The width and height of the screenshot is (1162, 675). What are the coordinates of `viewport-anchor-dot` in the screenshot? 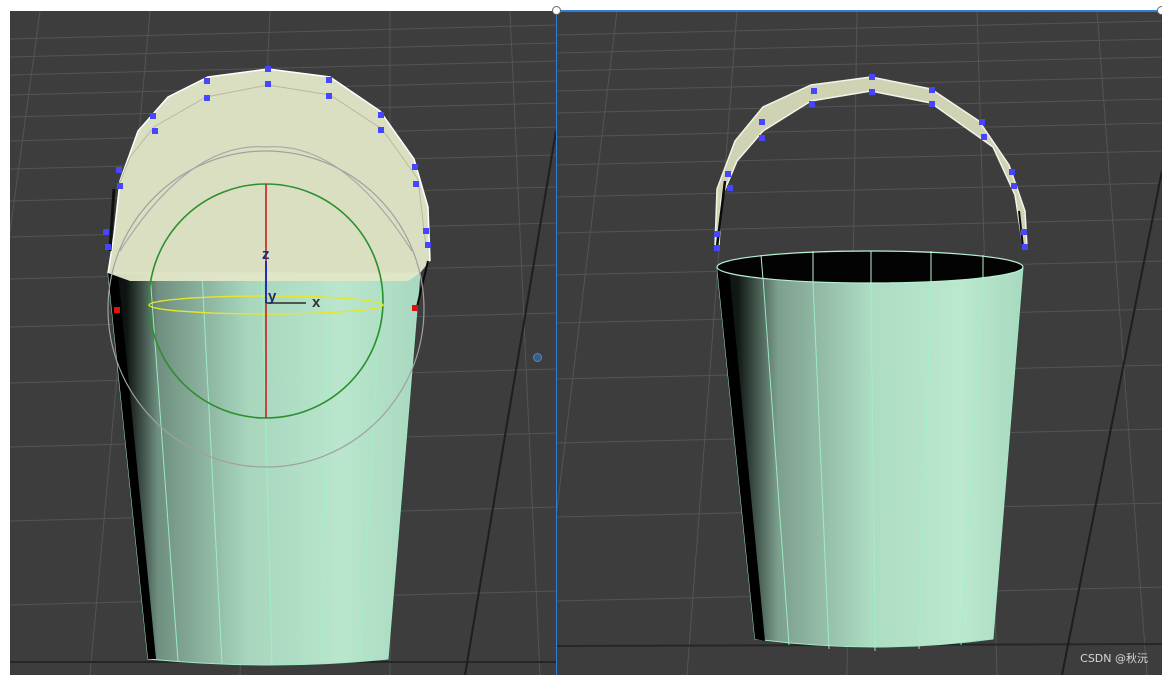 It's located at (537, 357).